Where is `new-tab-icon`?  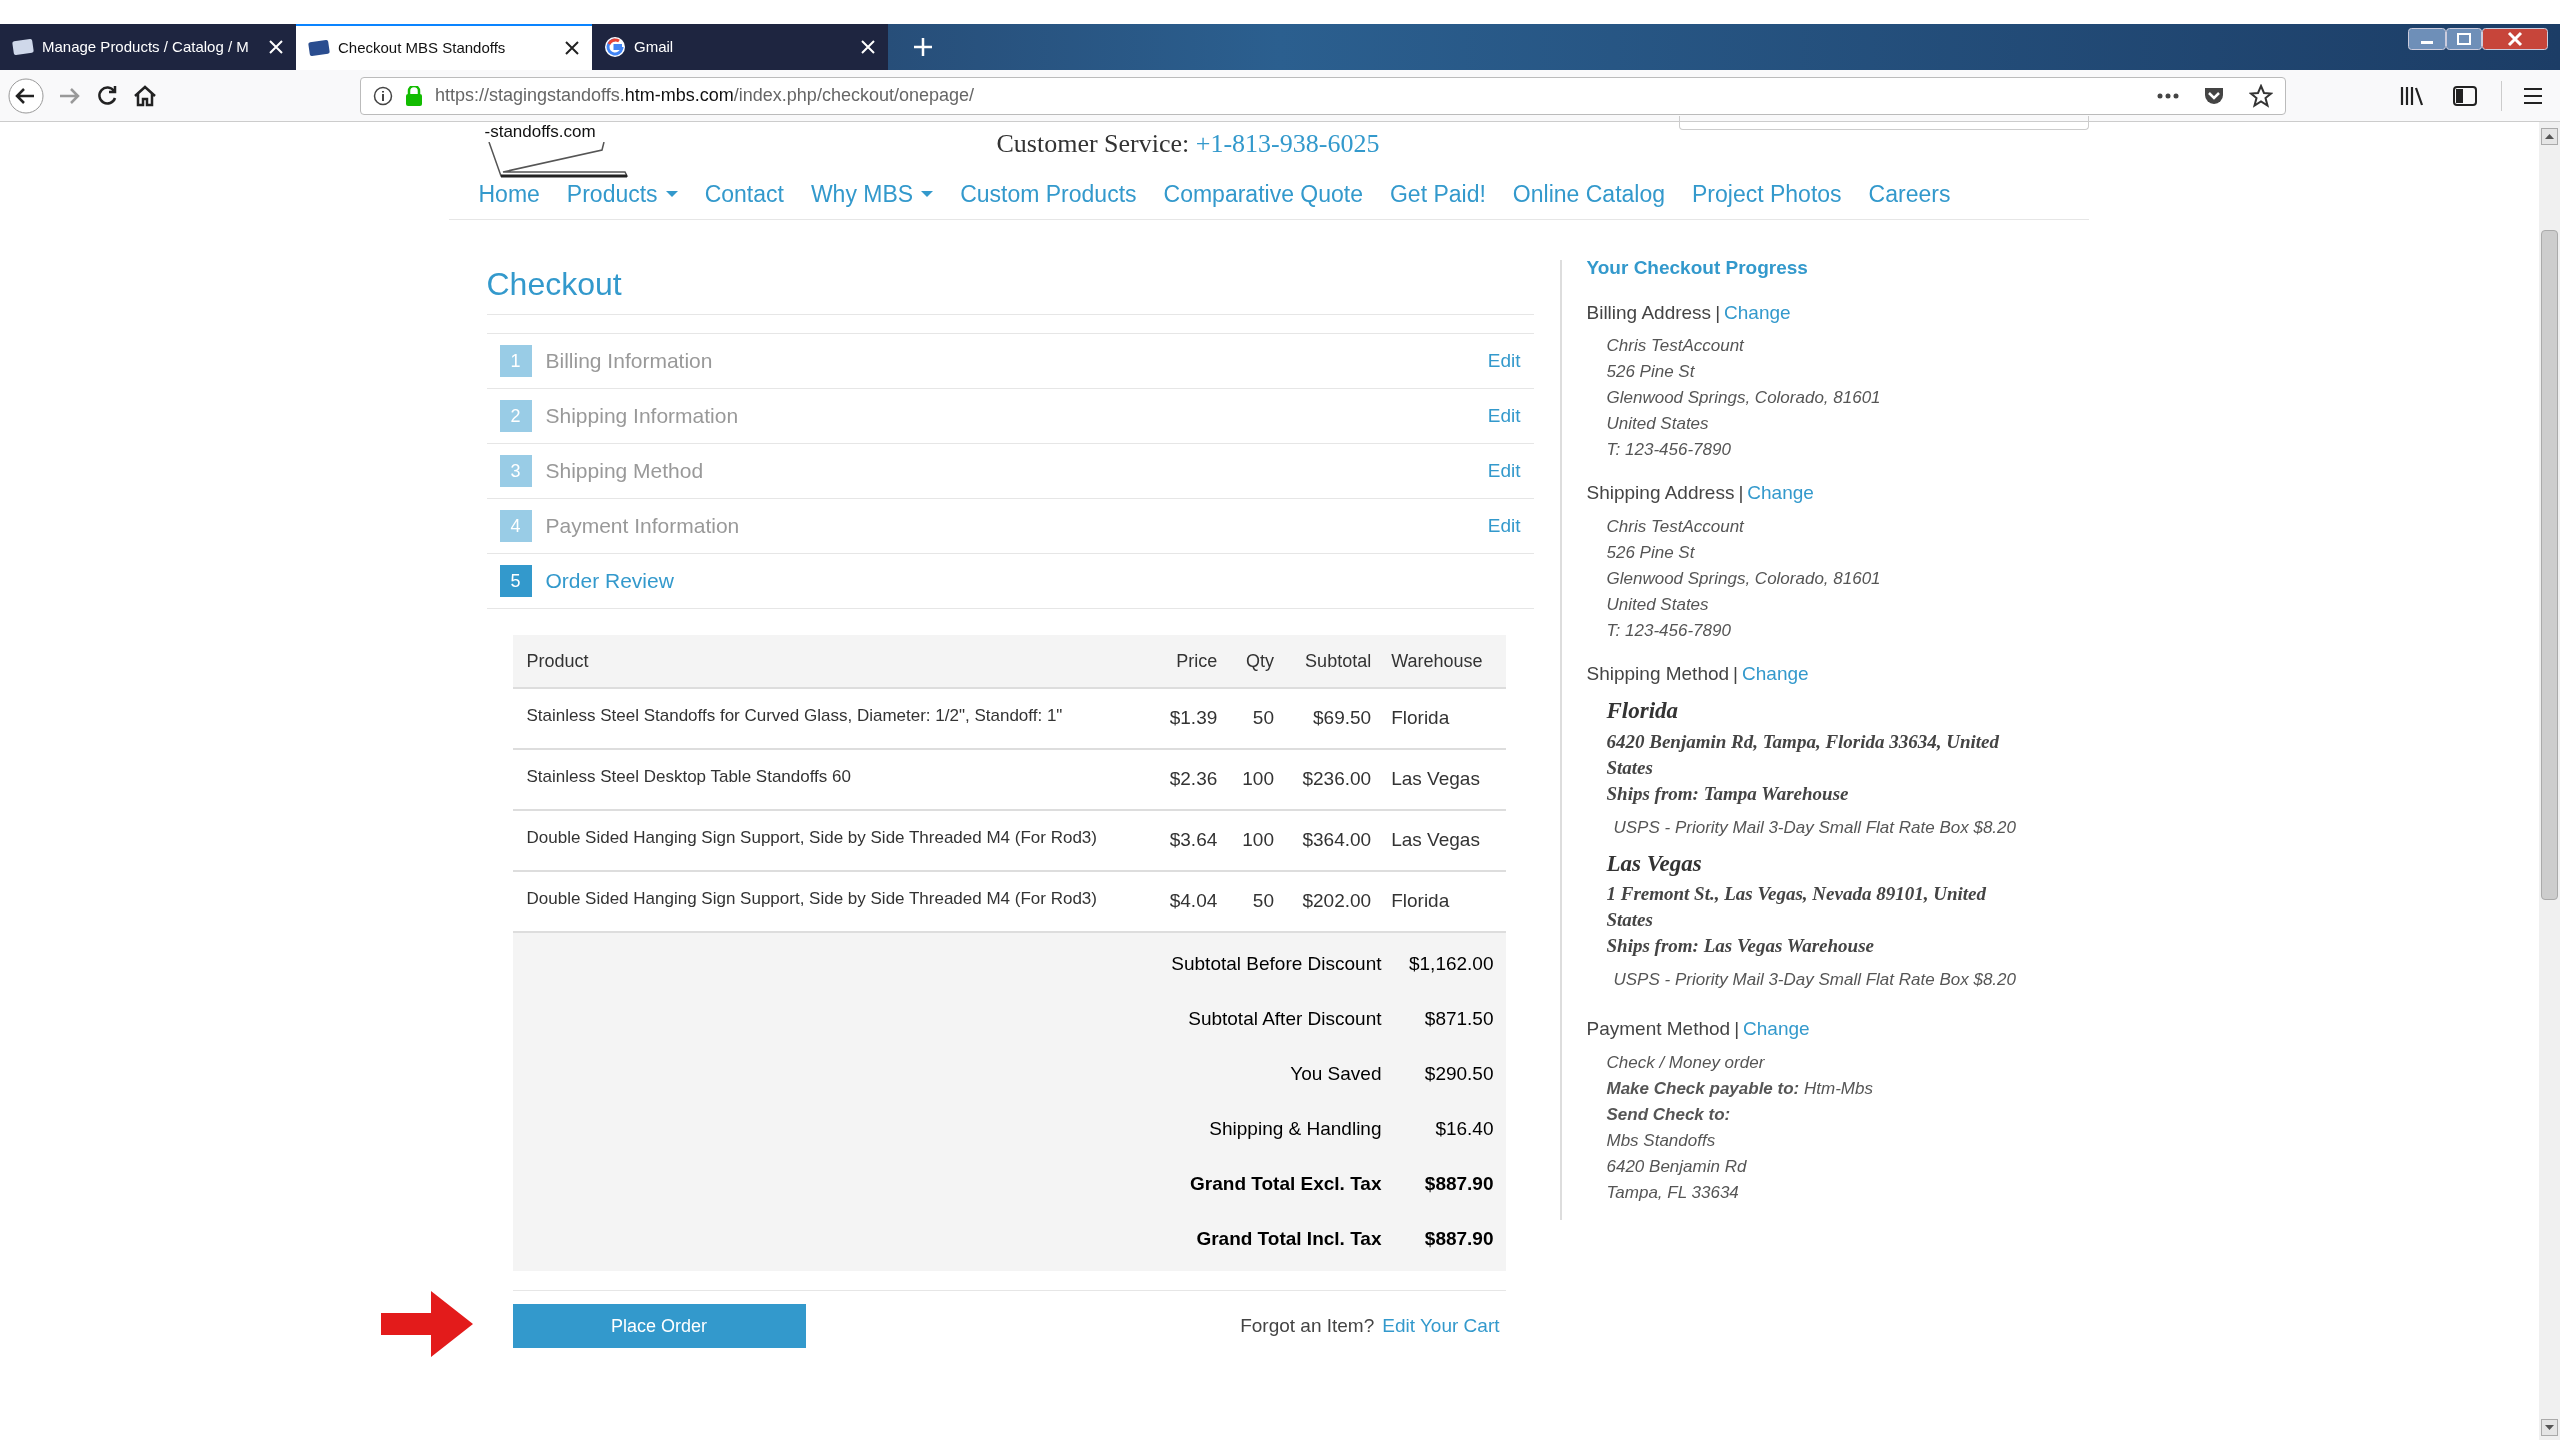 new-tab-icon is located at coordinates (923, 47).